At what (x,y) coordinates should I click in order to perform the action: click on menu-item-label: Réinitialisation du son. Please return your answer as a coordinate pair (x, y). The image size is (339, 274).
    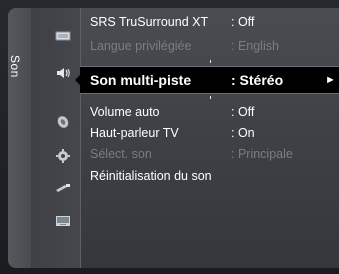
    Looking at the image, I should click on (151, 176).